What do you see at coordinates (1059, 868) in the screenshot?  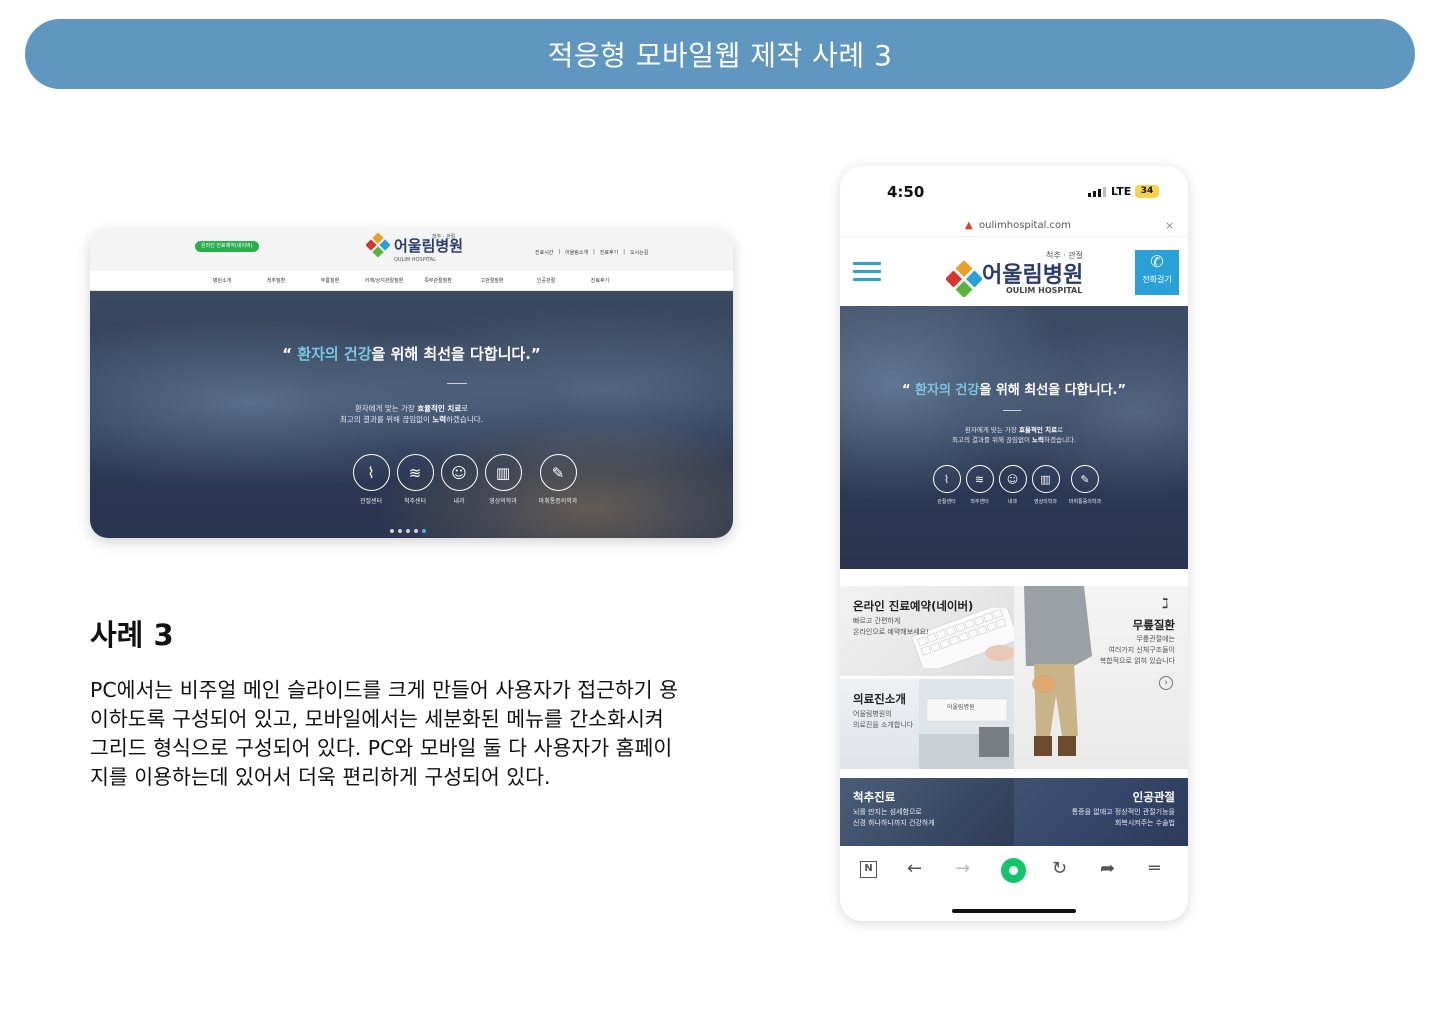 I see `refresh-icon: ↻` at bounding box center [1059, 868].